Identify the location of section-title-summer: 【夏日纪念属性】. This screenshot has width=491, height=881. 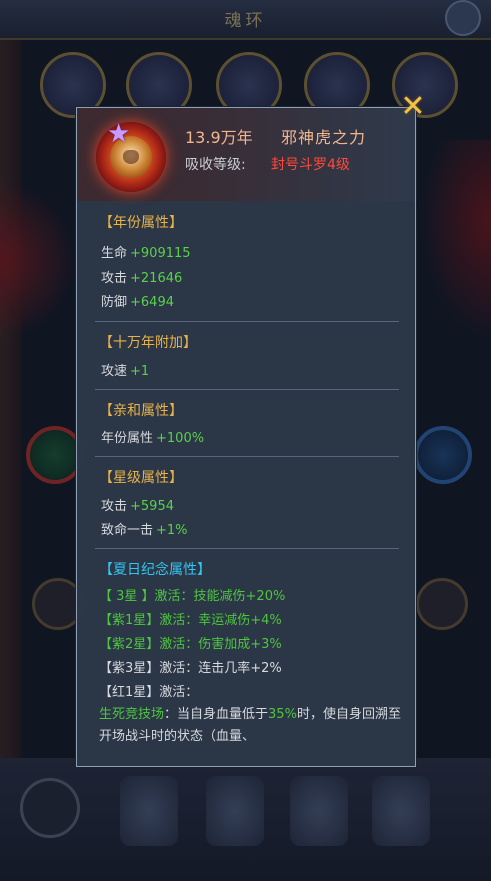
(155, 570).